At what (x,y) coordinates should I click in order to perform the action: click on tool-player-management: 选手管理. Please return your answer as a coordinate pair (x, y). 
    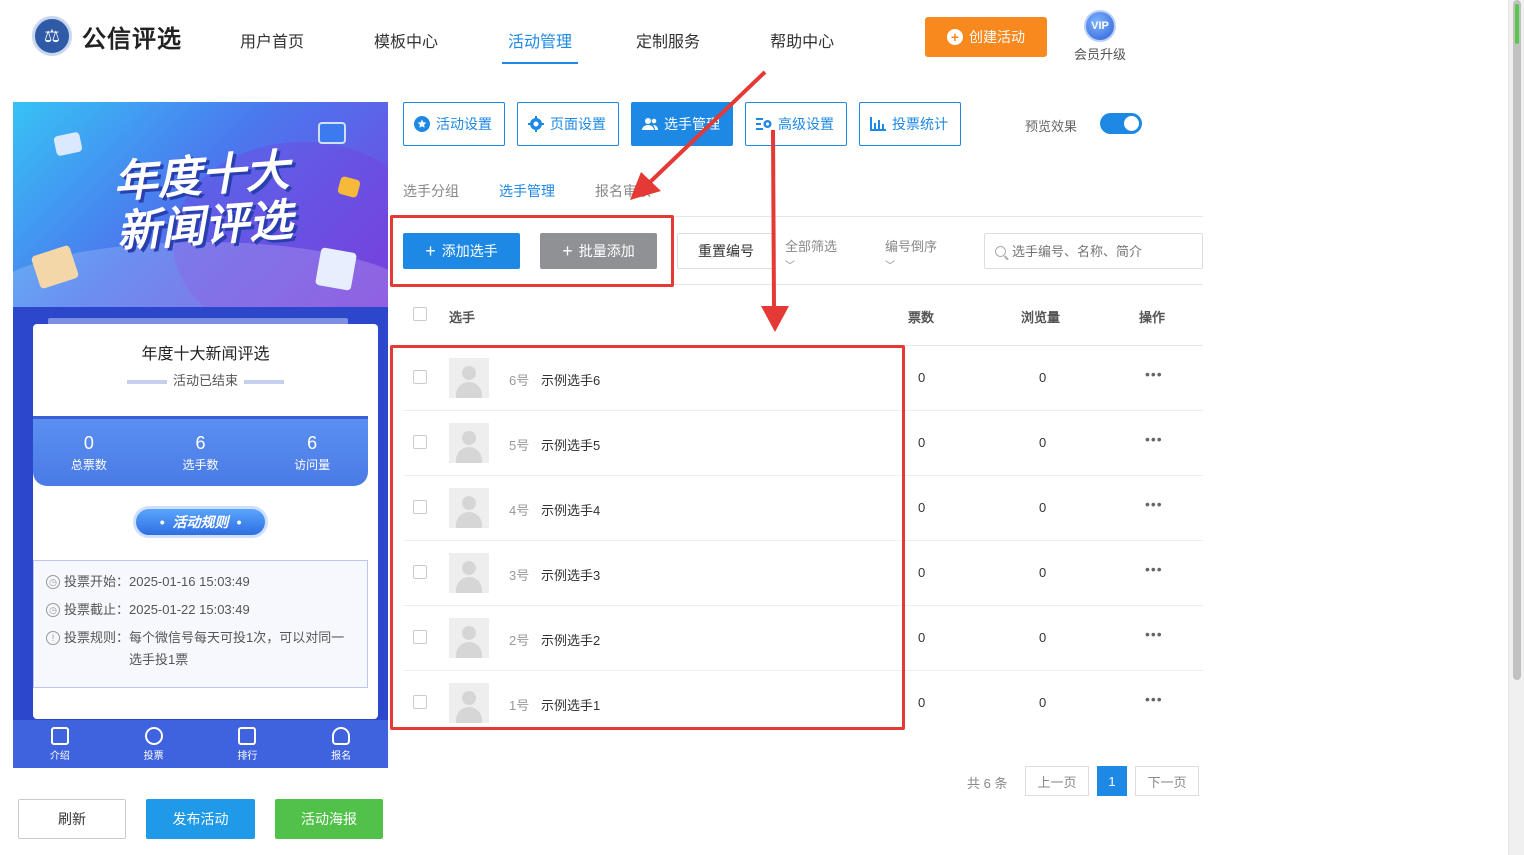
    Looking at the image, I should click on (682, 124).